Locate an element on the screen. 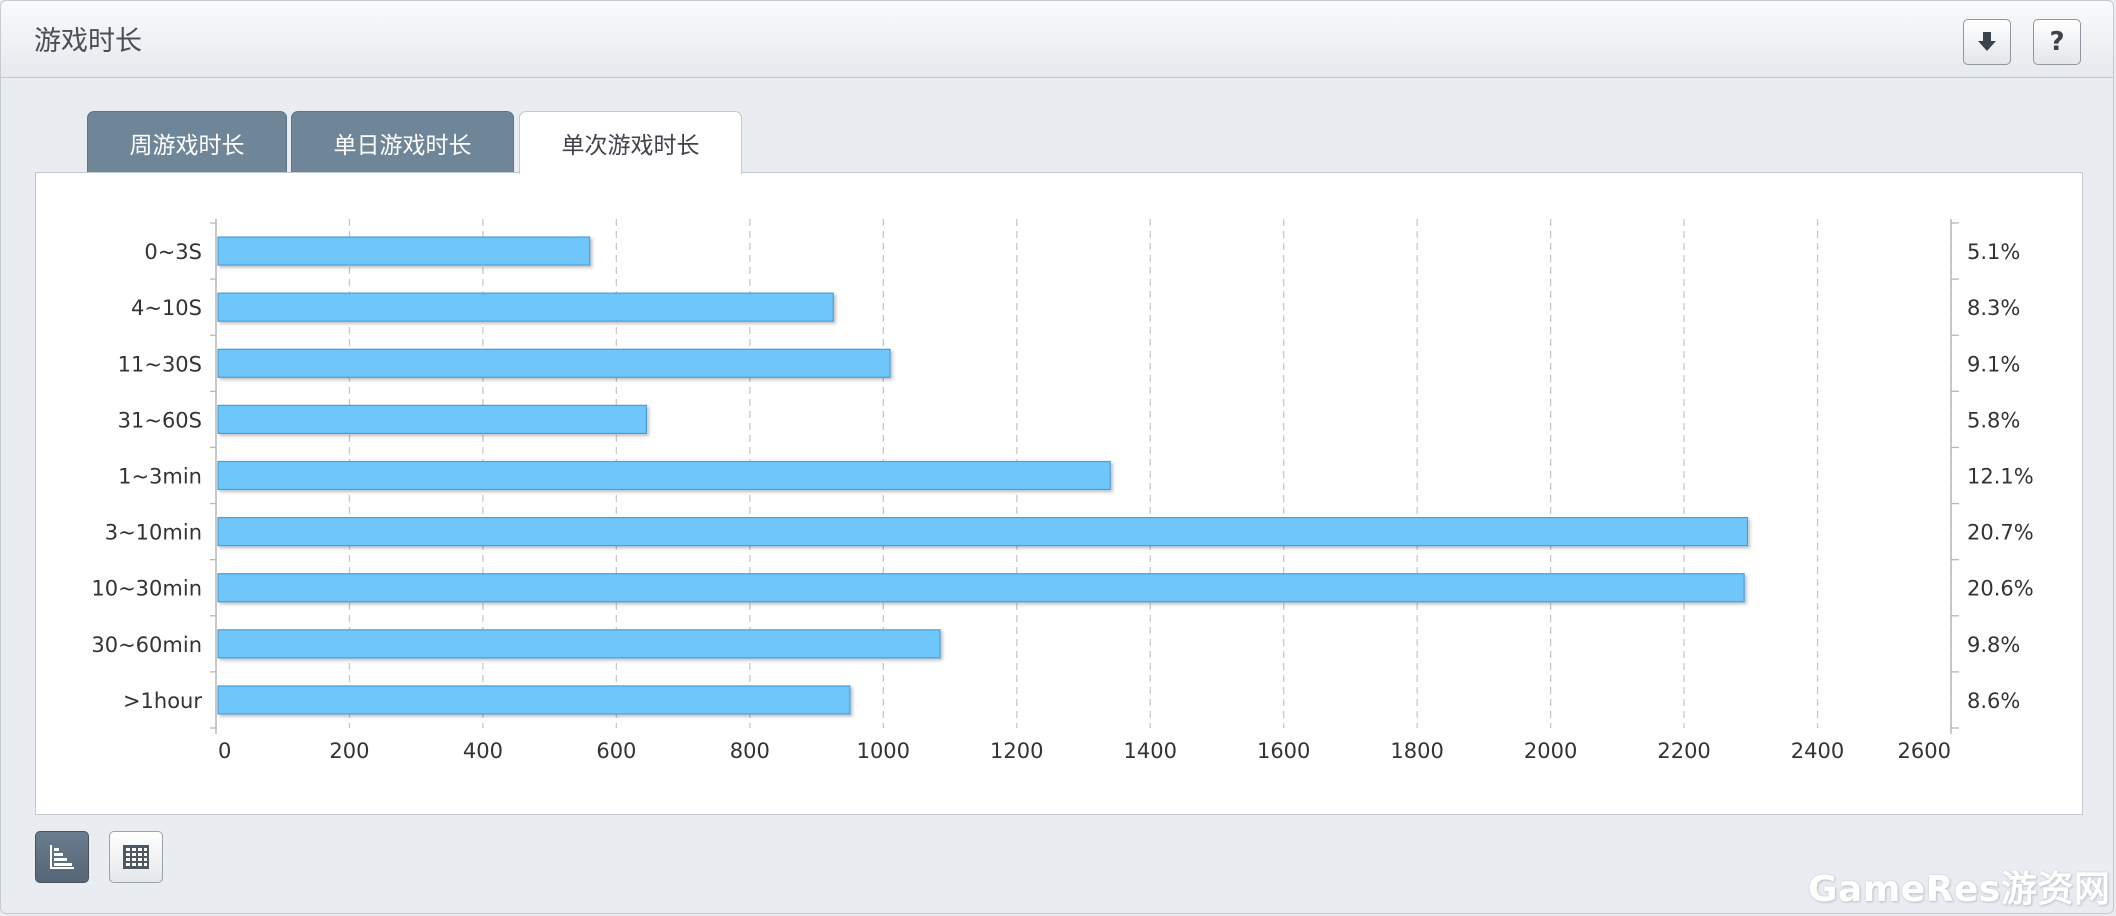 This screenshot has width=2116, height=916. category-label: 30~60min is located at coordinates (146, 645).